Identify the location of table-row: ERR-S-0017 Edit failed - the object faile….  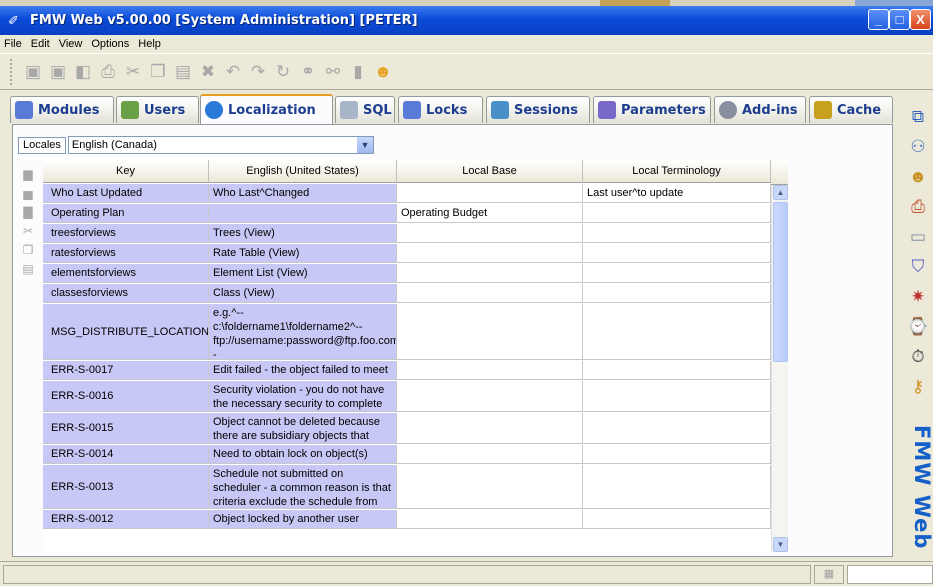
(407, 370).